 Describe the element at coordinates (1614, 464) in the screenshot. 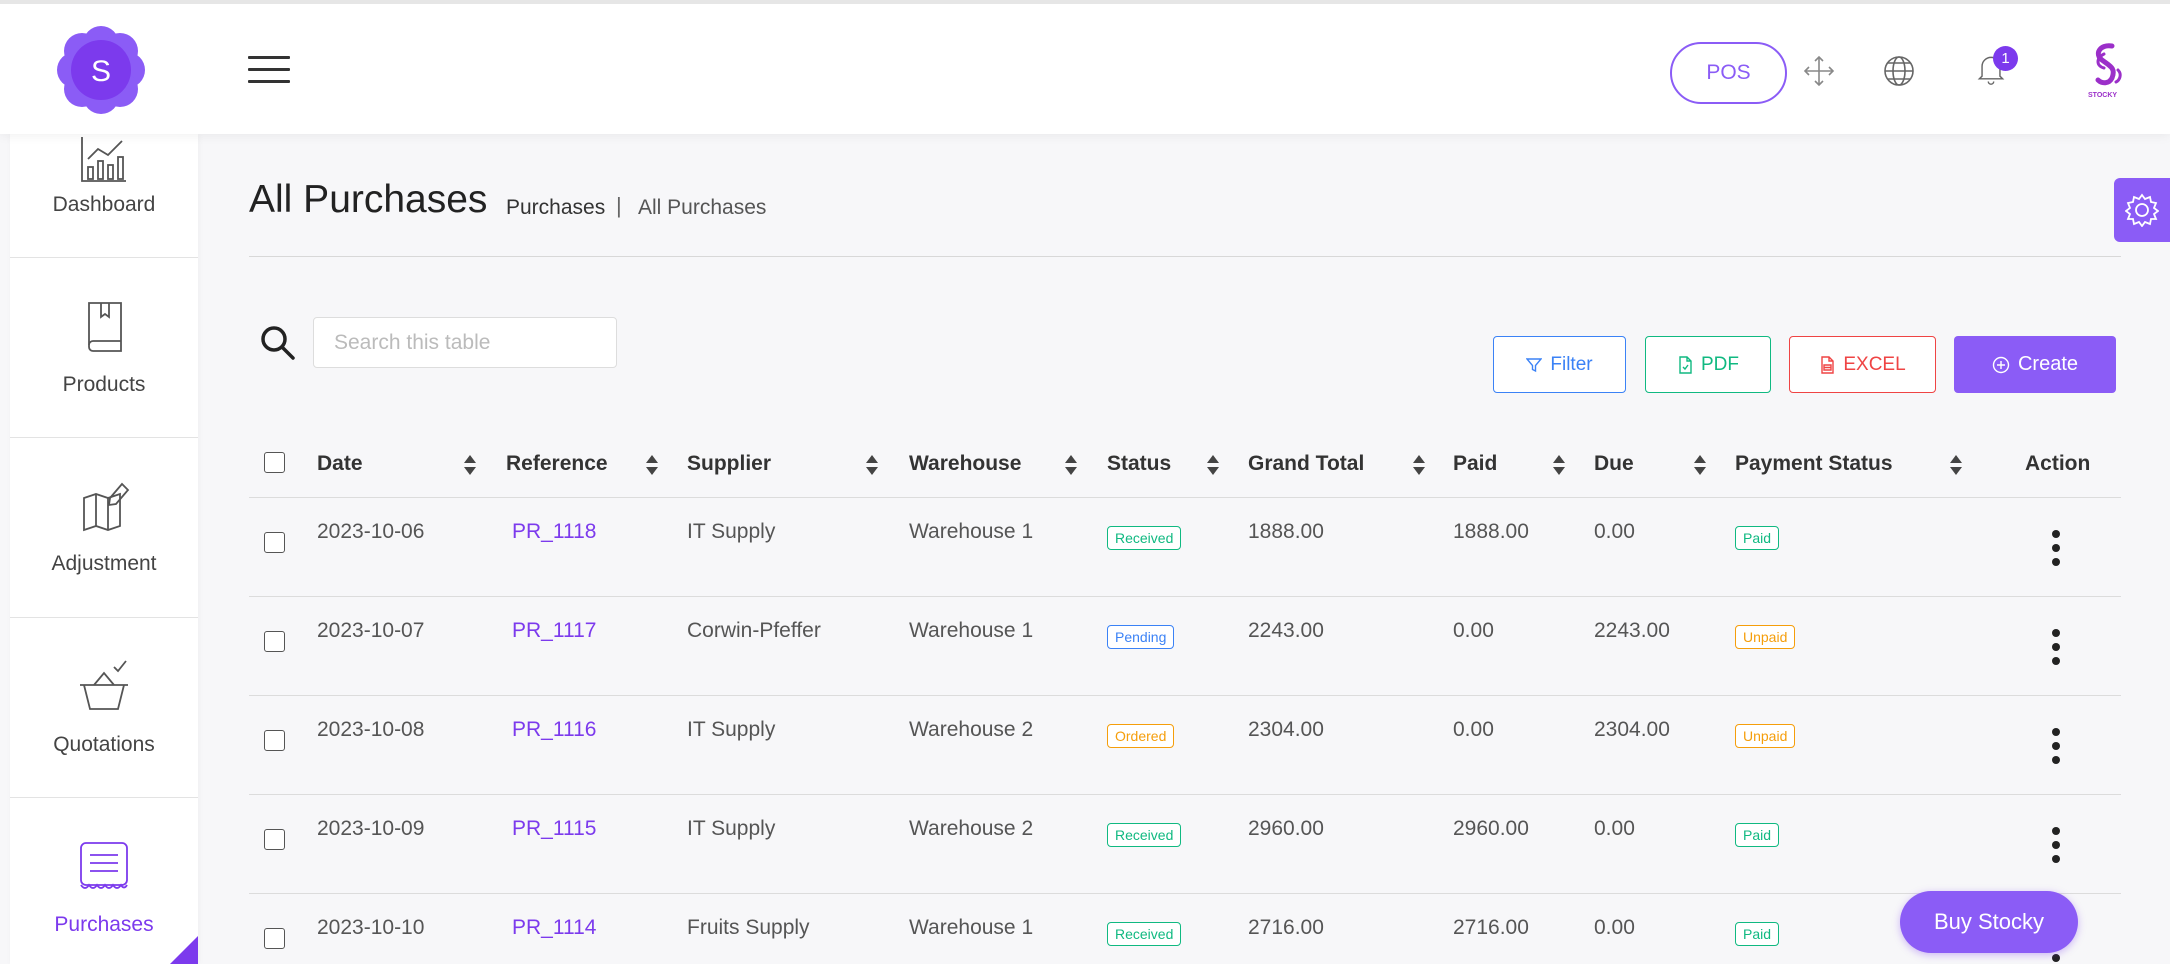

I see `column-header-due: Due` at that location.